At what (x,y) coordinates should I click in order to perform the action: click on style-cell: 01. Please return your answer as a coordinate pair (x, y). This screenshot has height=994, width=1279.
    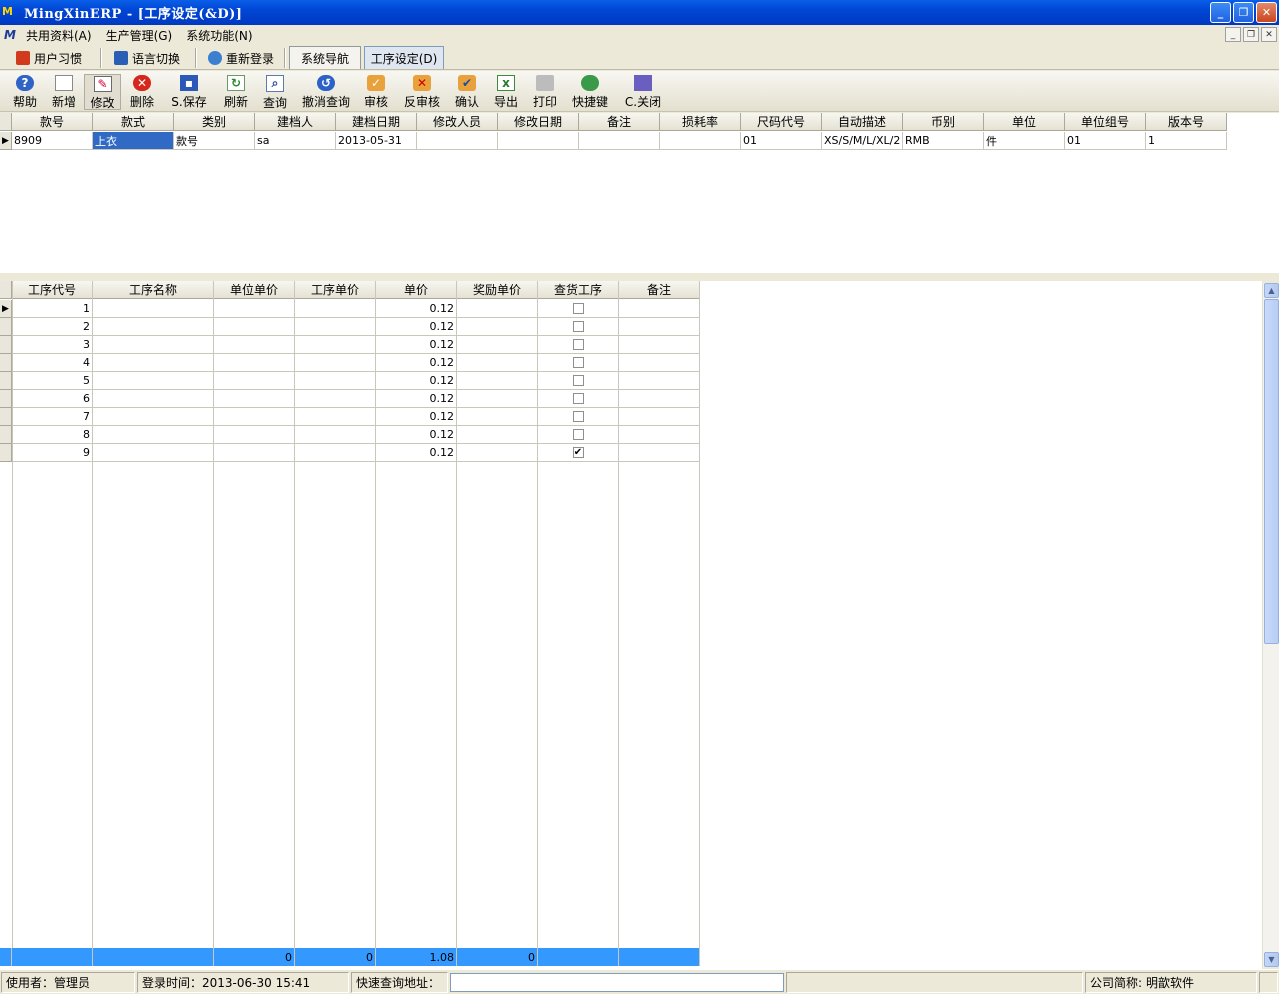
    Looking at the image, I should click on (1105, 141).